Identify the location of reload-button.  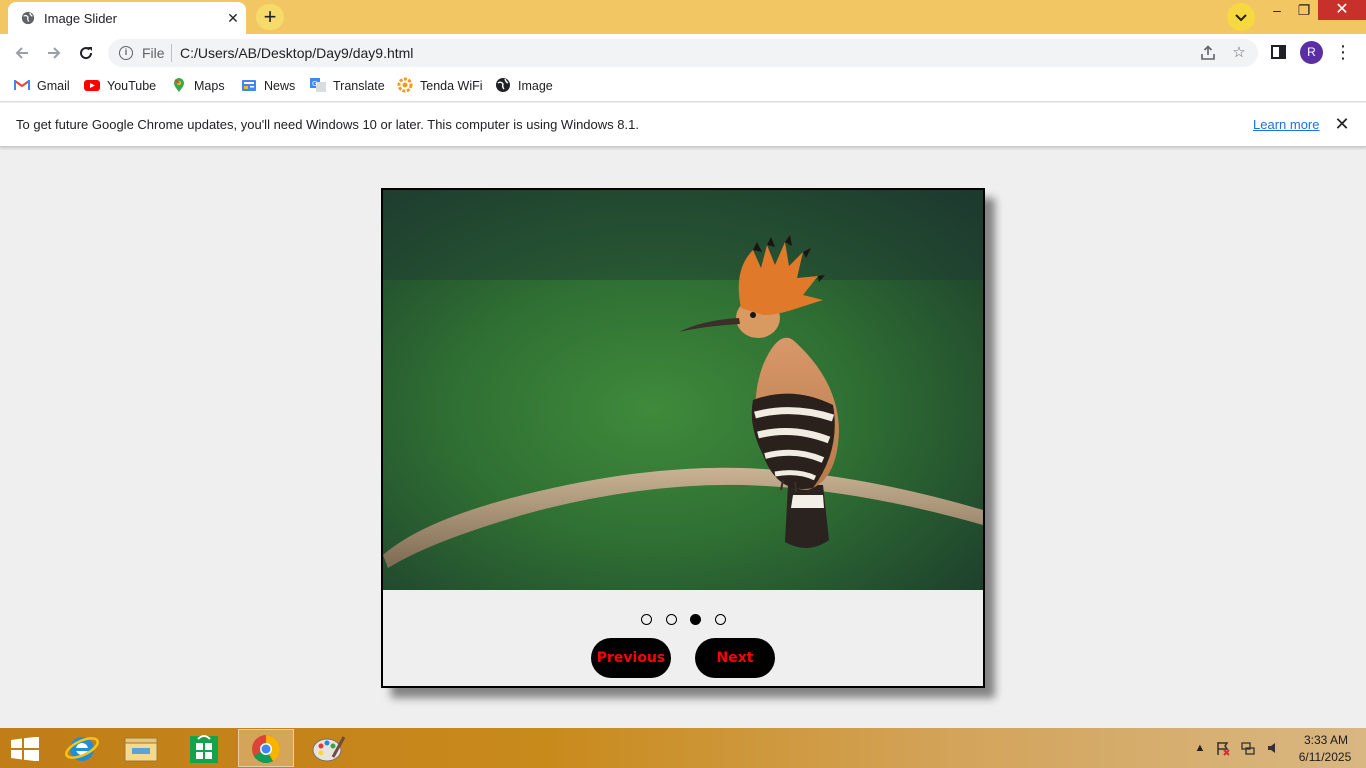
(86, 53).